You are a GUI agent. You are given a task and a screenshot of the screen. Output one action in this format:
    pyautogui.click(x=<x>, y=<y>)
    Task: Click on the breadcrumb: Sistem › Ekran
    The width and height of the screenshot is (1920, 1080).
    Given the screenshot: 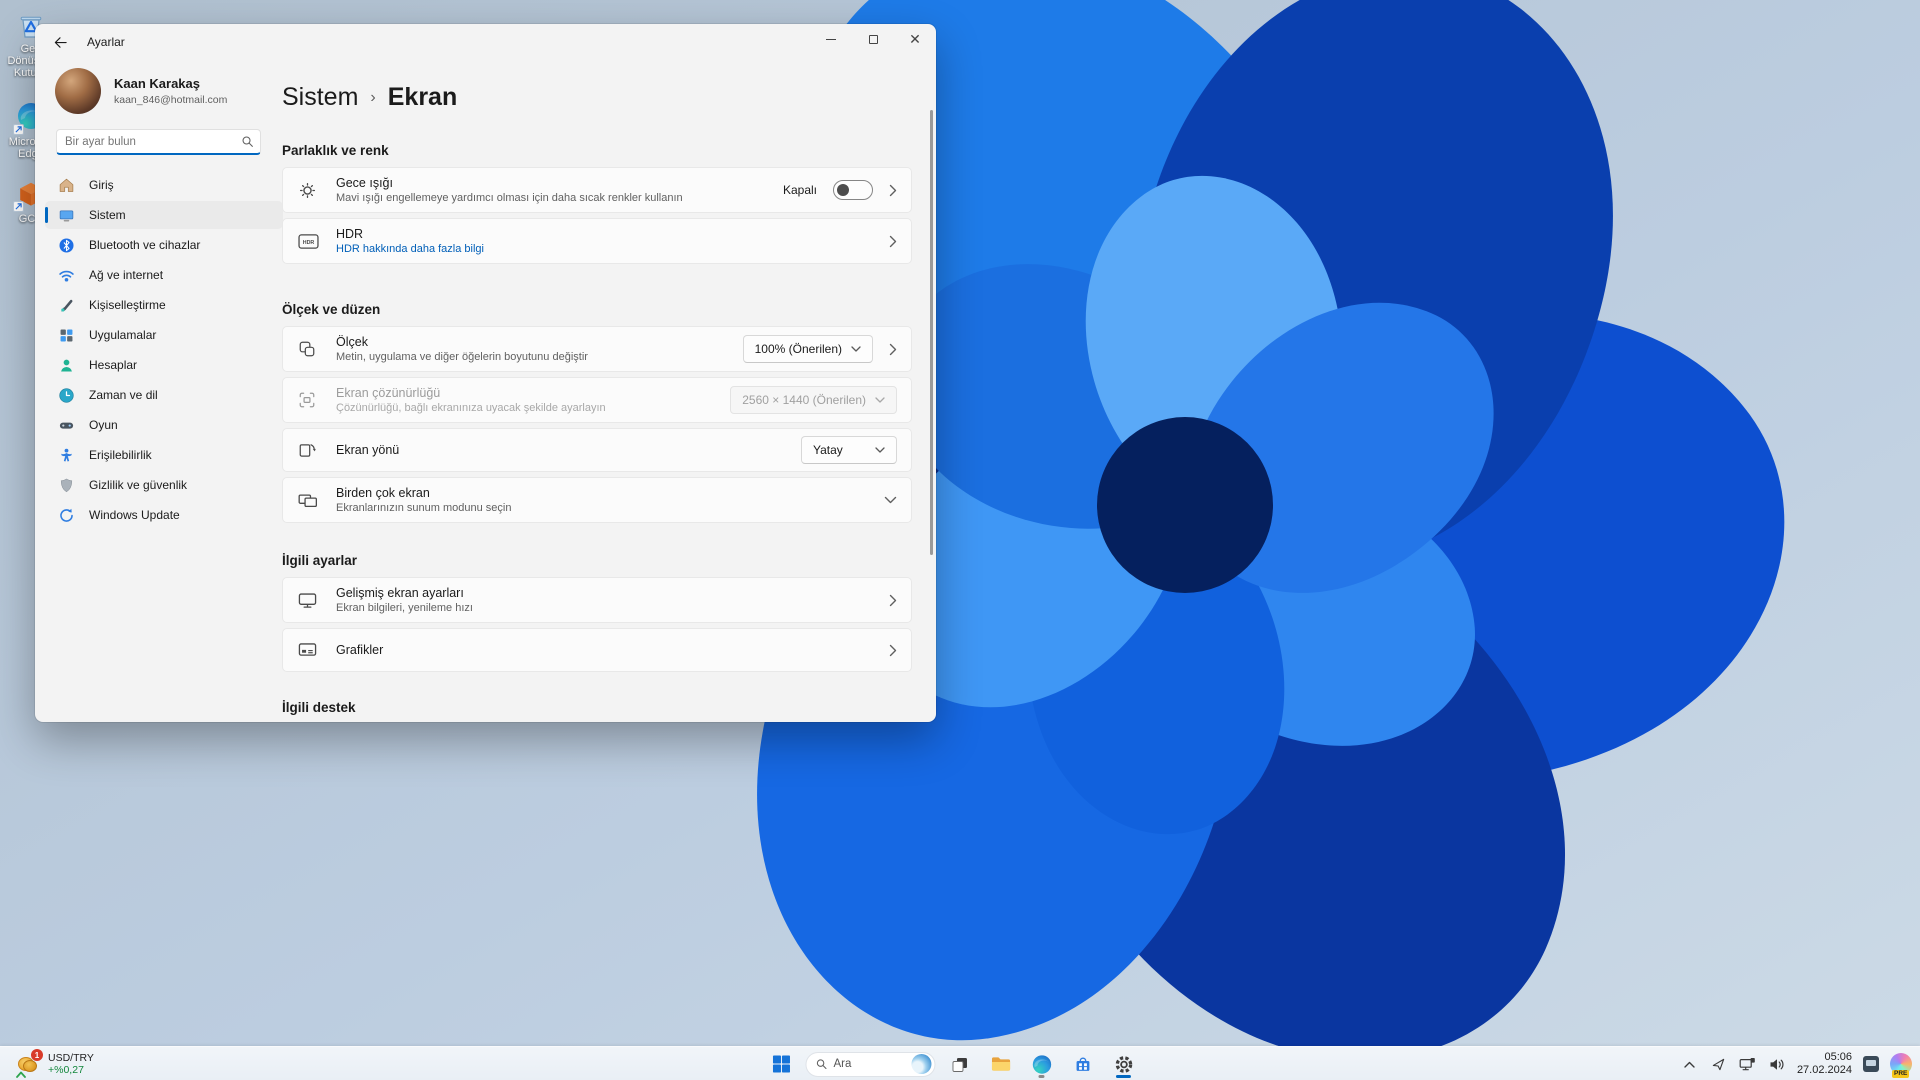 What is the action you would take?
    pyautogui.click(x=606, y=97)
    